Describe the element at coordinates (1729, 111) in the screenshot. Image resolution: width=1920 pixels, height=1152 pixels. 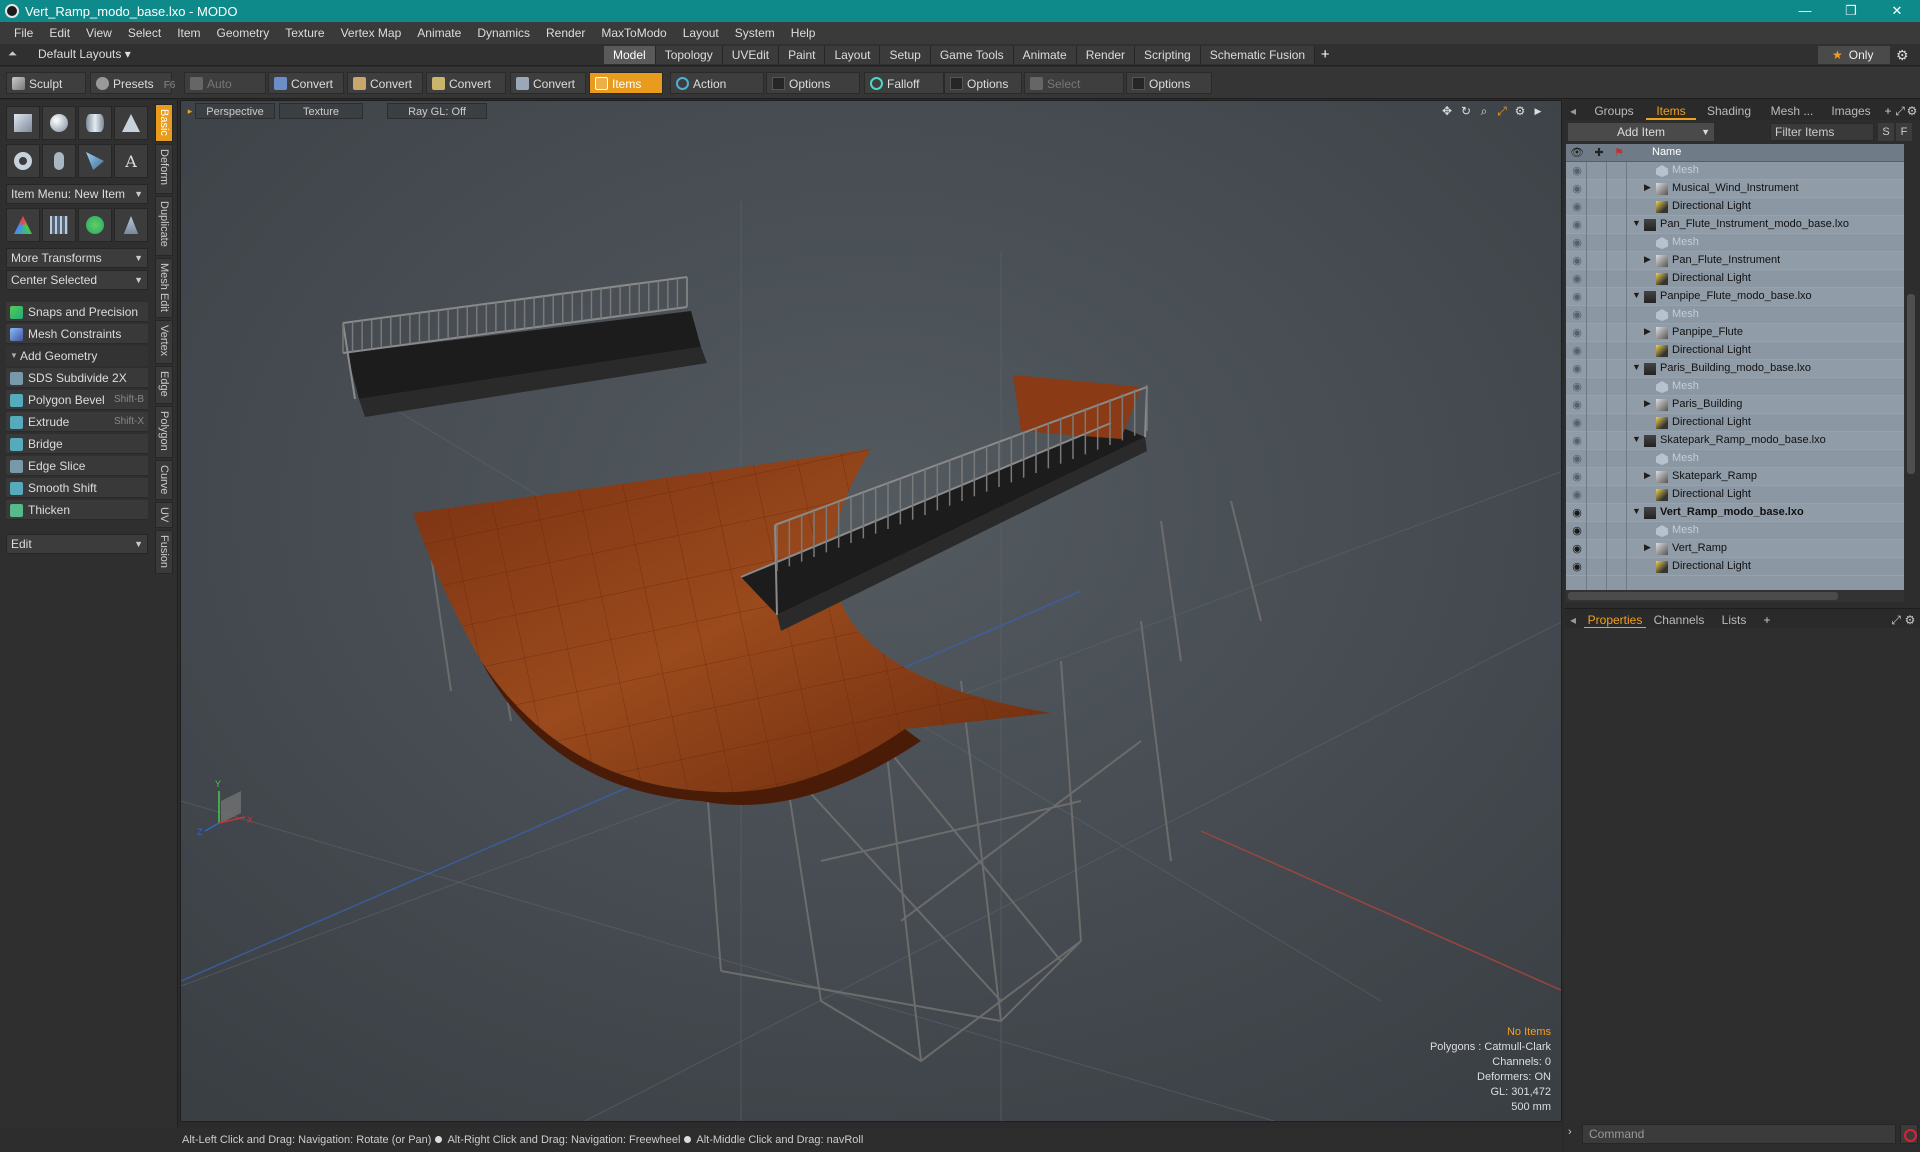
I see `tab-shading: Shading` at that location.